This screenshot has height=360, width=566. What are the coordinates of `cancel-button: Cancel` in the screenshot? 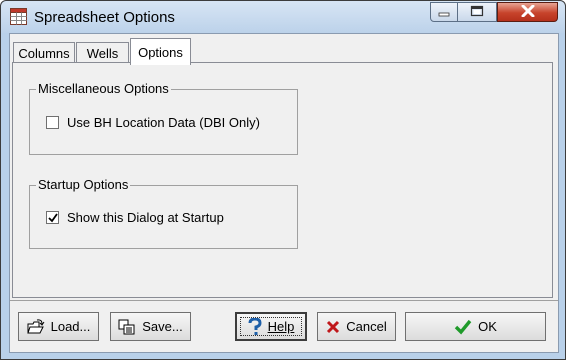 It's located at (356, 326).